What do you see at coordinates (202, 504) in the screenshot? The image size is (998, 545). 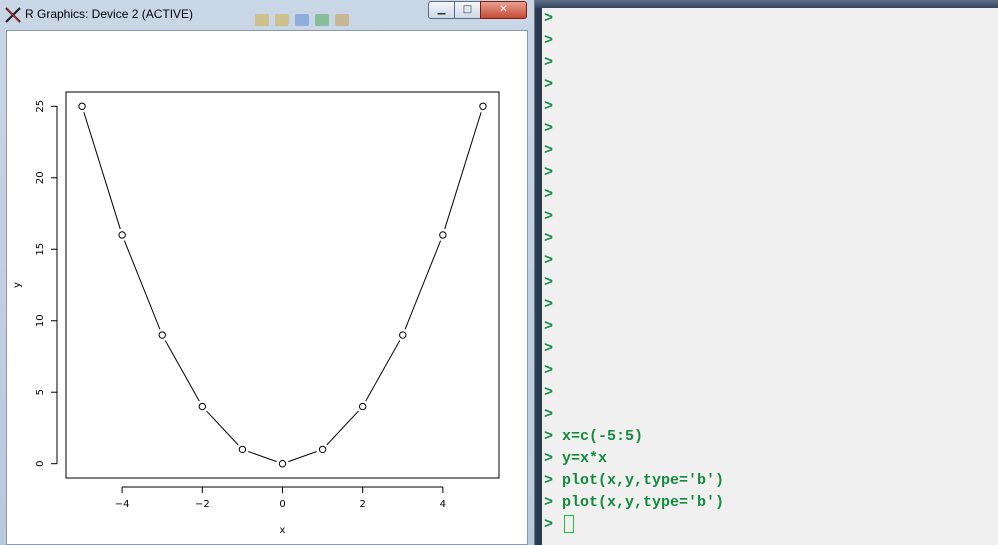 I see `x-tick-label: −2` at bounding box center [202, 504].